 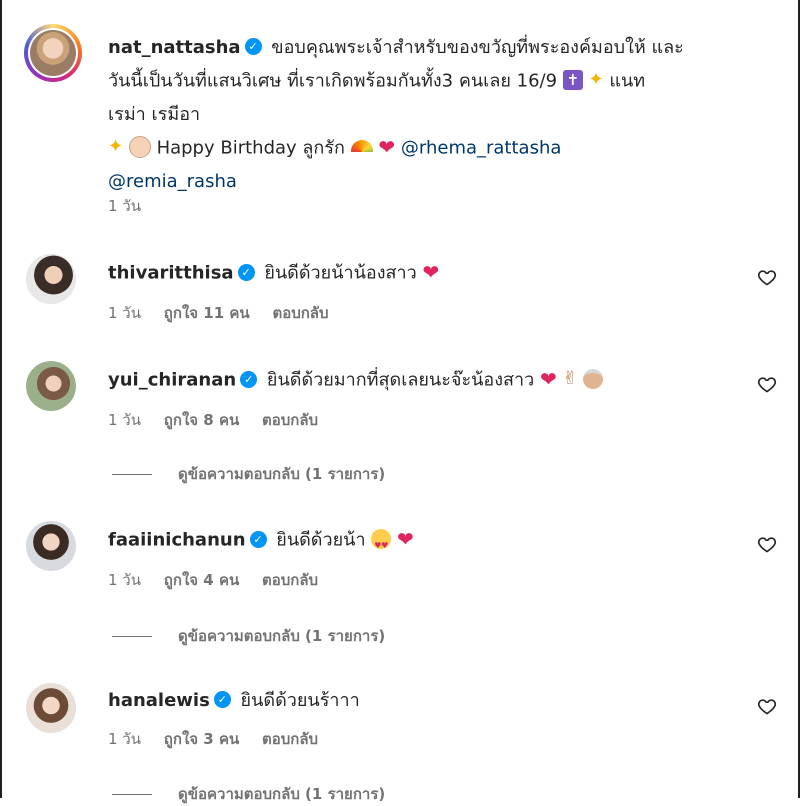 I want to click on commenter-username: thivaritthisa, so click(x=171, y=273).